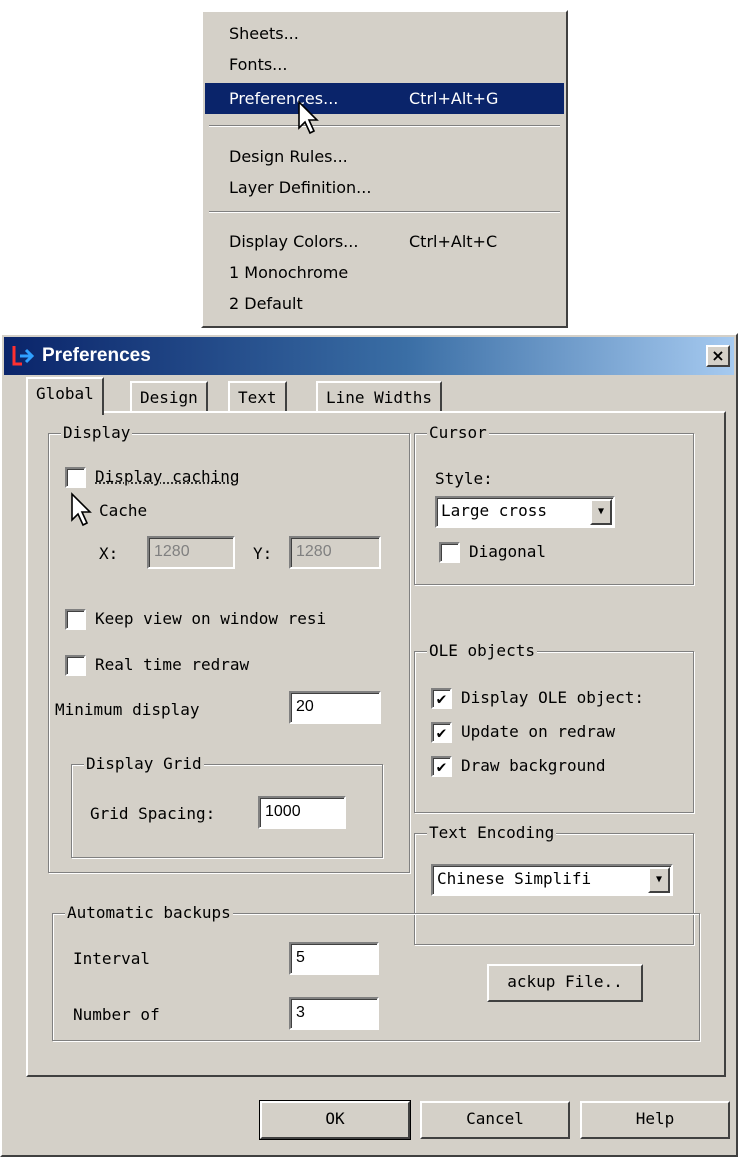 This screenshot has height=1157, width=738. What do you see at coordinates (257, 397) in the screenshot?
I see `tab-text: Text` at bounding box center [257, 397].